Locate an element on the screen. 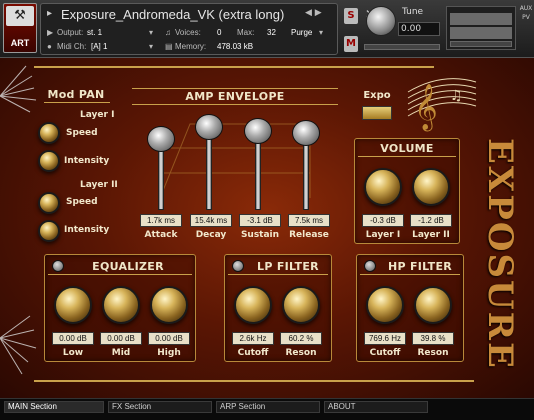  release-label: Release is located at coordinates (309, 235).